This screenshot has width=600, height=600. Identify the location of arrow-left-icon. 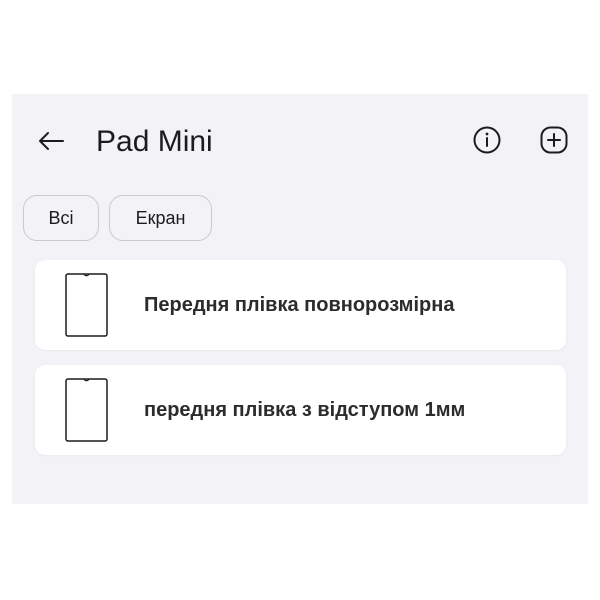
(51, 141).